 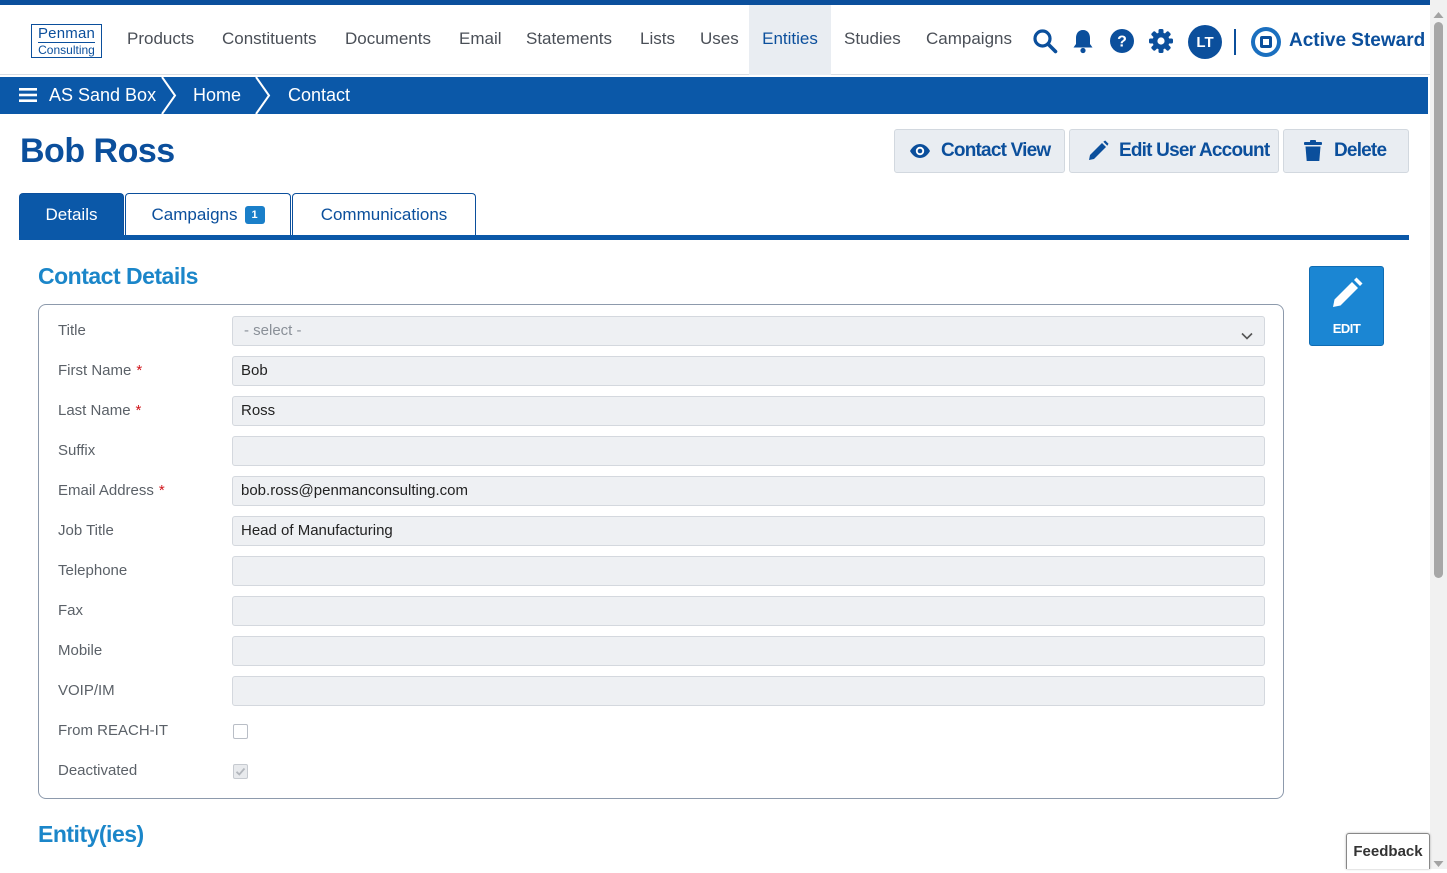 I want to click on logo-line-2: Consulting, so click(x=66, y=49).